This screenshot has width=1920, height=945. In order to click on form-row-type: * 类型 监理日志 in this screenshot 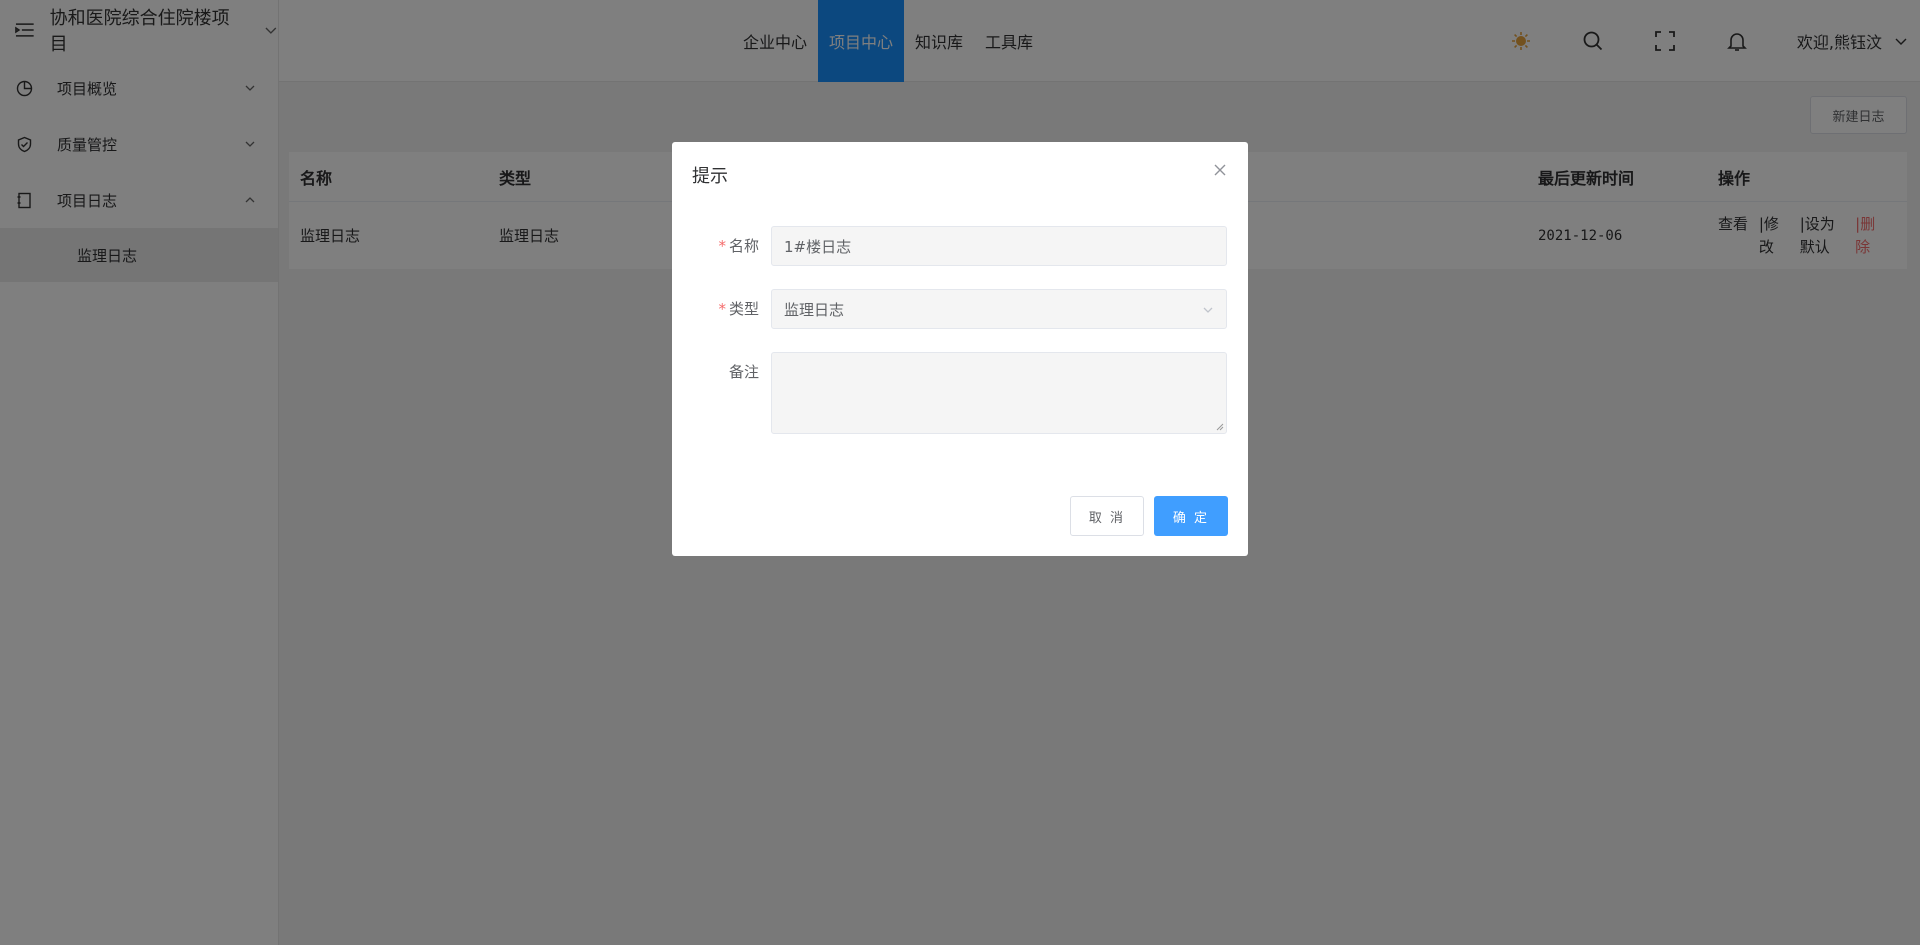, I will do `click(960, 309)`.